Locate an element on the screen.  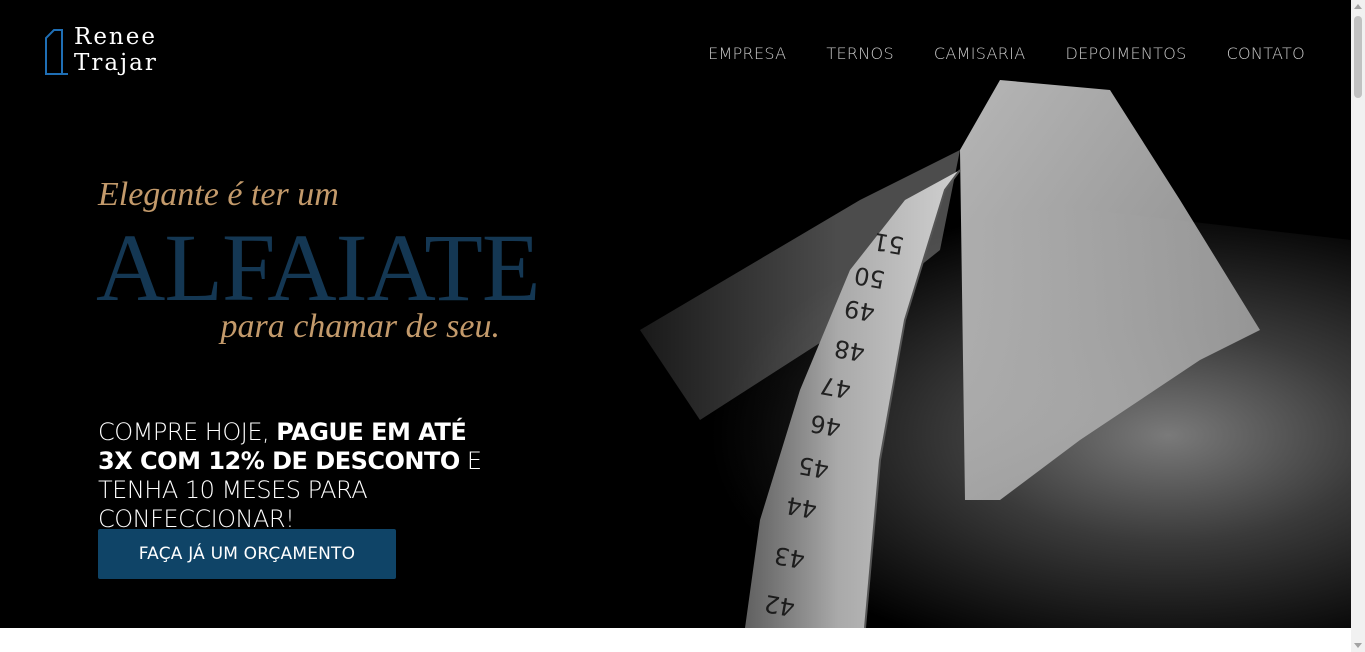
building-outline-icon is located at coordinates (56, 52).